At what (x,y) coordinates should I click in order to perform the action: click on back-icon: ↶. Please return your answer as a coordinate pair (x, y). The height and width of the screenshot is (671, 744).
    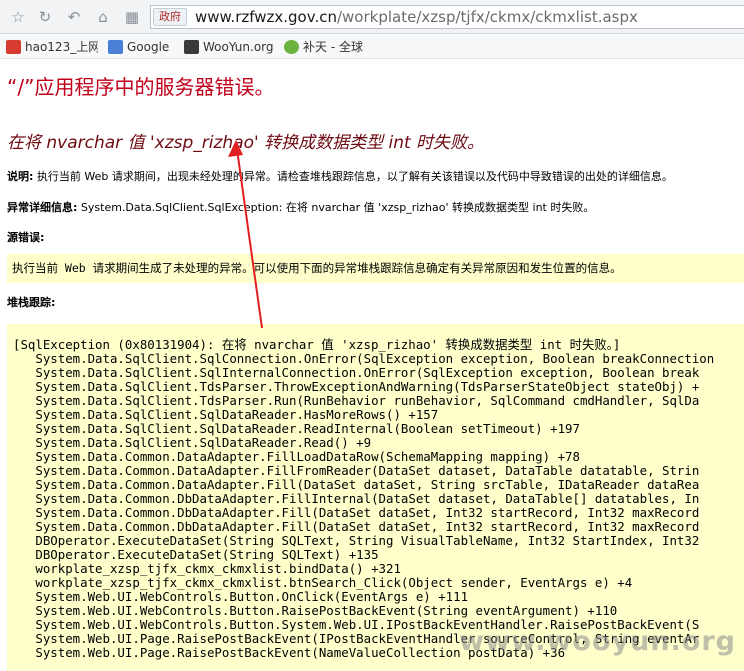
    Looking at the image, I should click on (74, 17).